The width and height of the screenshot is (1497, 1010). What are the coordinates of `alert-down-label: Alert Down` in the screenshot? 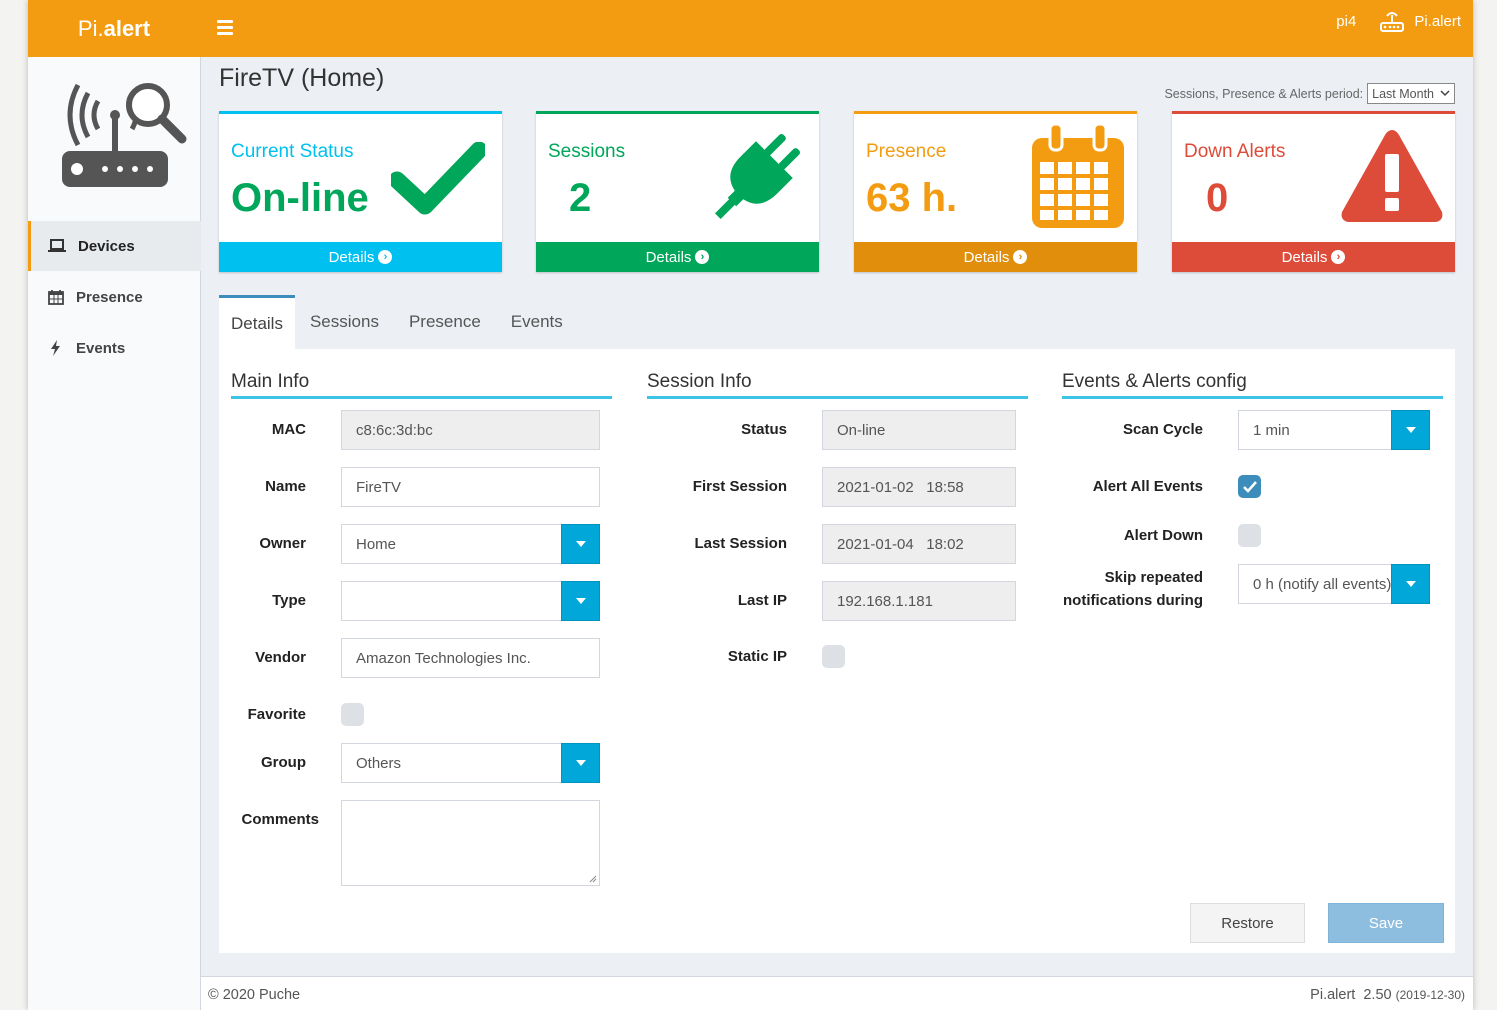 It's located at (1163, 535).